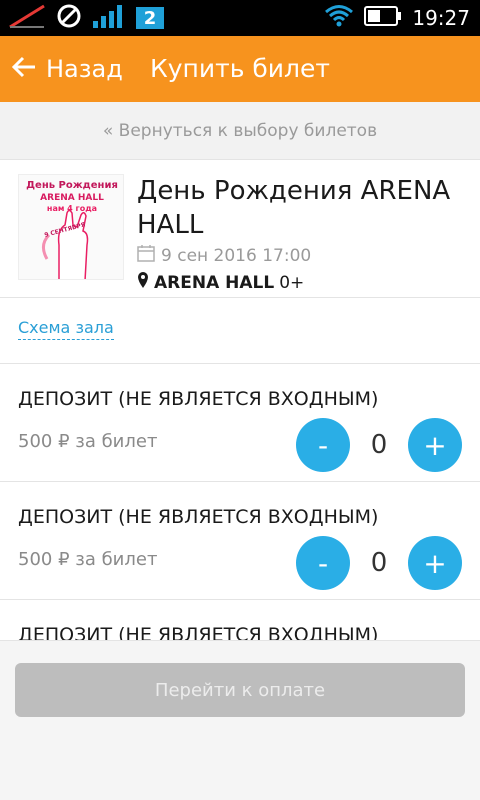 The width and height of the screenshot is (480, 800). What do you see at coordinates (240, 690) in the screenshot?
I see `proceed-to-payment-button: Перейти к оплате` at bounding box center [240, 690].